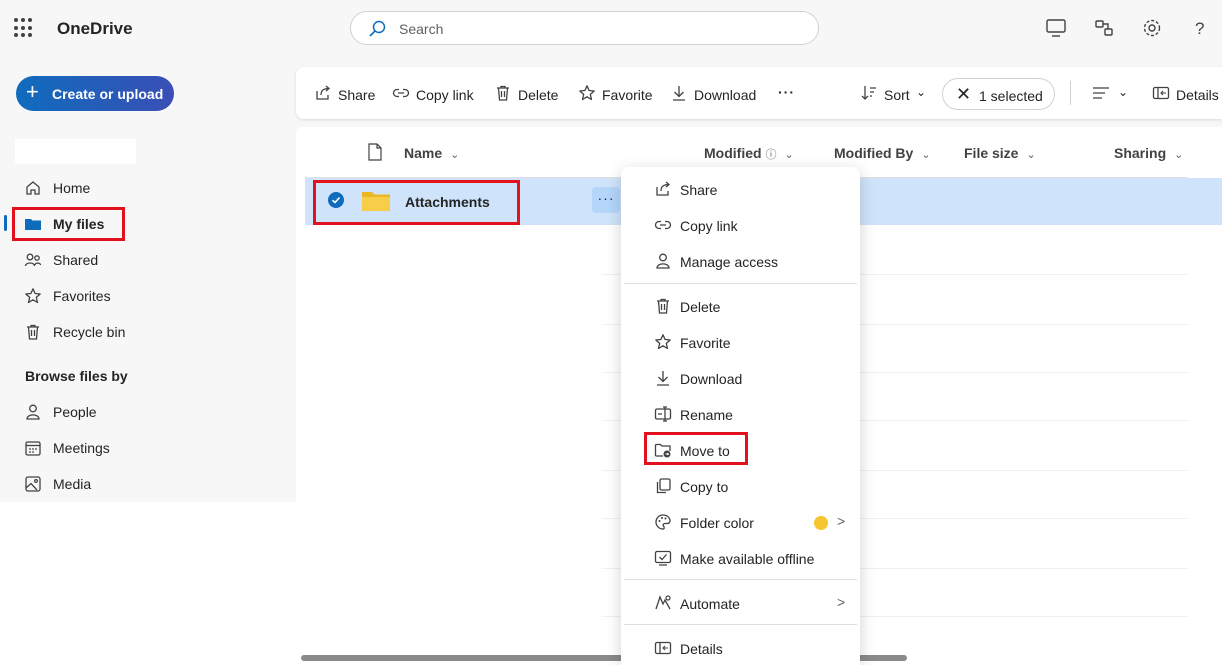 The width and height of the screenshot is (1222, 665). What do you see at coordinates (68, 224) in the screenshot?
I see `highlight-my-files` at bounding box center [68, 224].